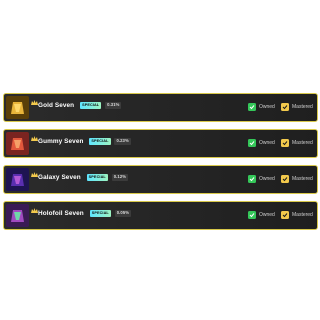 Image resolution: width=320 pixels, height=320 pixels. What do you see at coordinates (17, 215) in the screenshot?
I see `holofoil-seven-thumbnail` at bounding box center [17, 215].